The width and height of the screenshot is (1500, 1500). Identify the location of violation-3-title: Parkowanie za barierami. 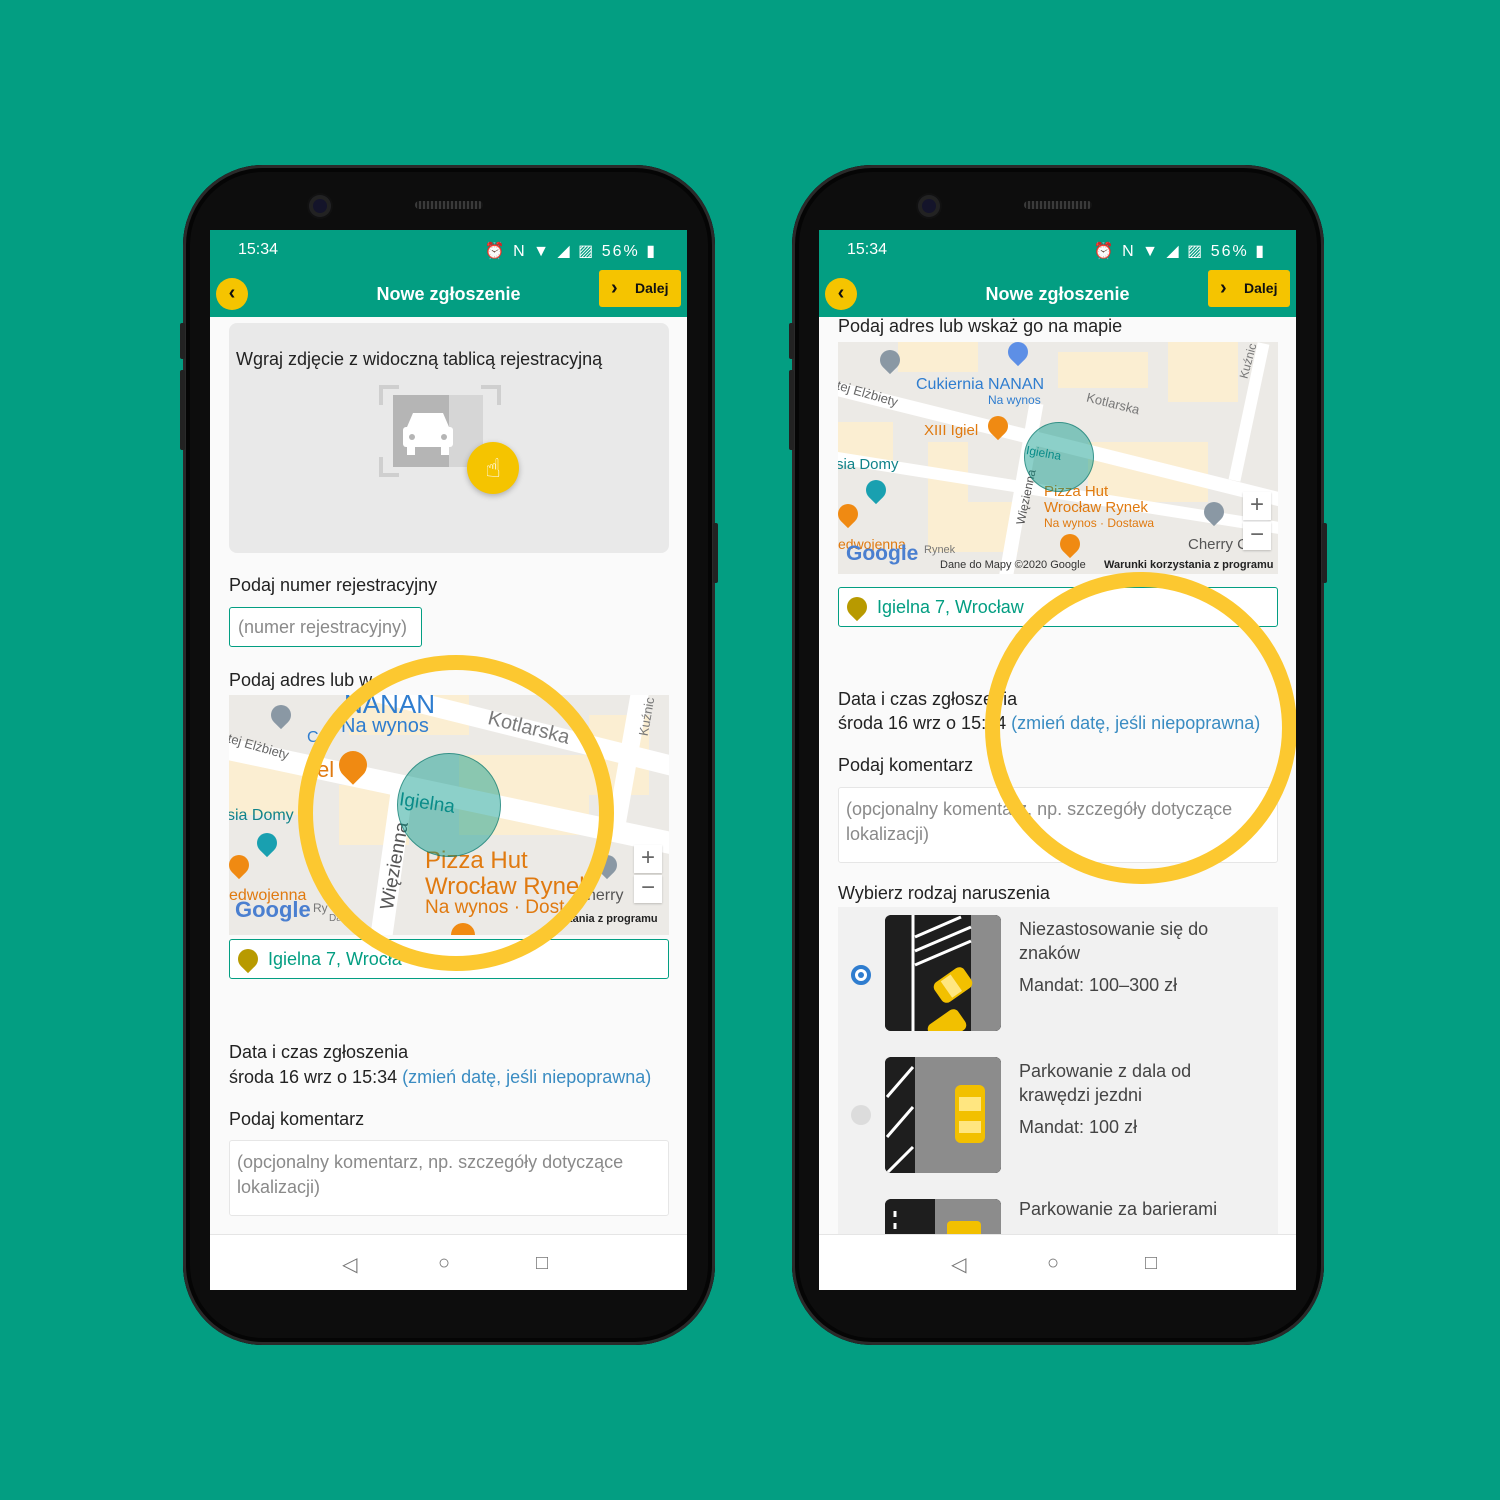
(1118, 1209).